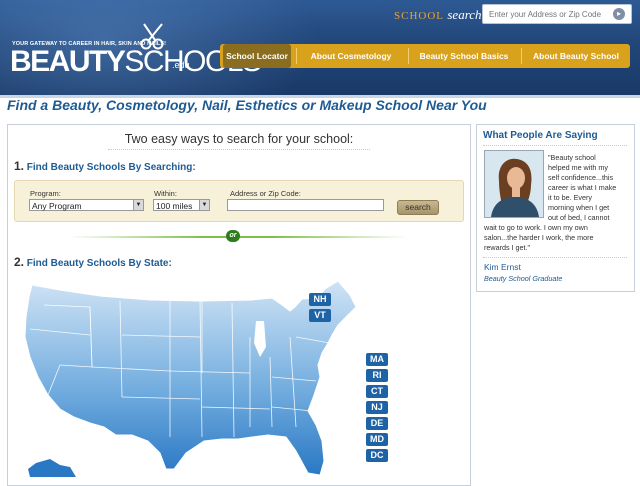 This screenshot has height=486, width=640. I want to click on state-tag-md: MD, so click(377, 439).